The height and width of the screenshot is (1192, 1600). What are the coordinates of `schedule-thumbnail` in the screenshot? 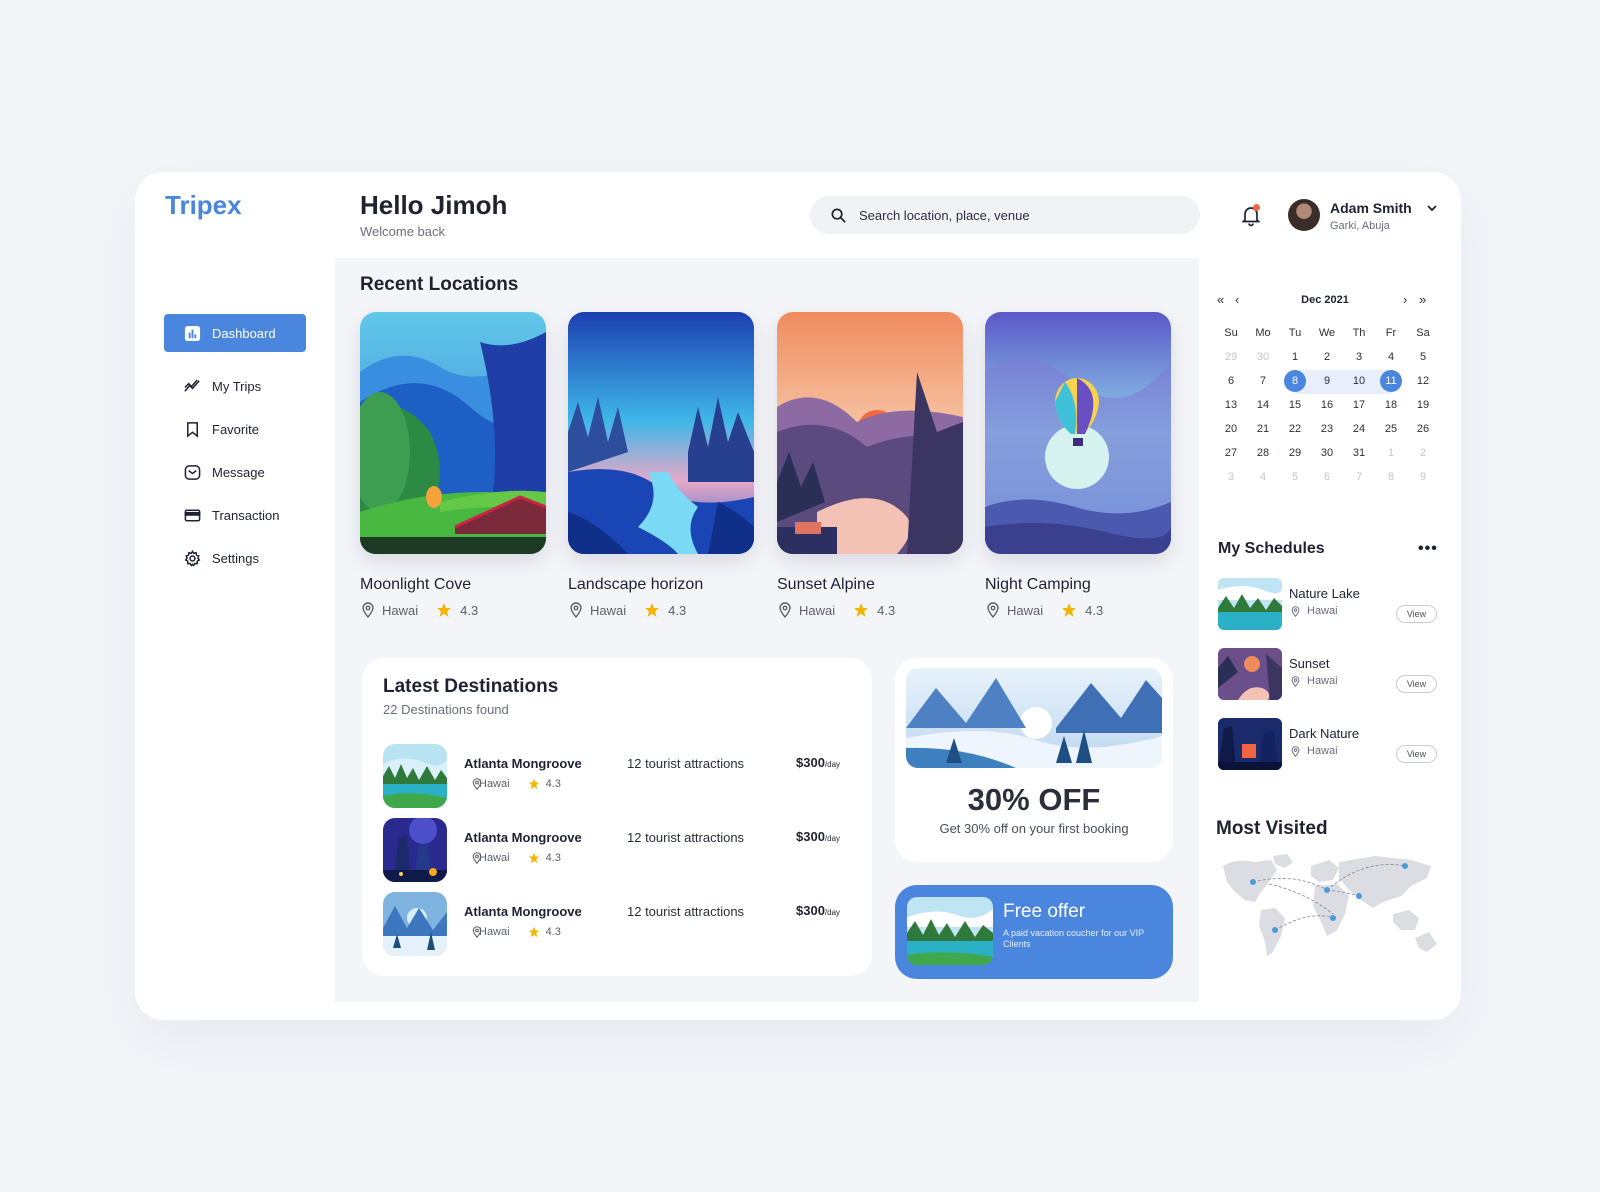 It's located at (1250, 604).